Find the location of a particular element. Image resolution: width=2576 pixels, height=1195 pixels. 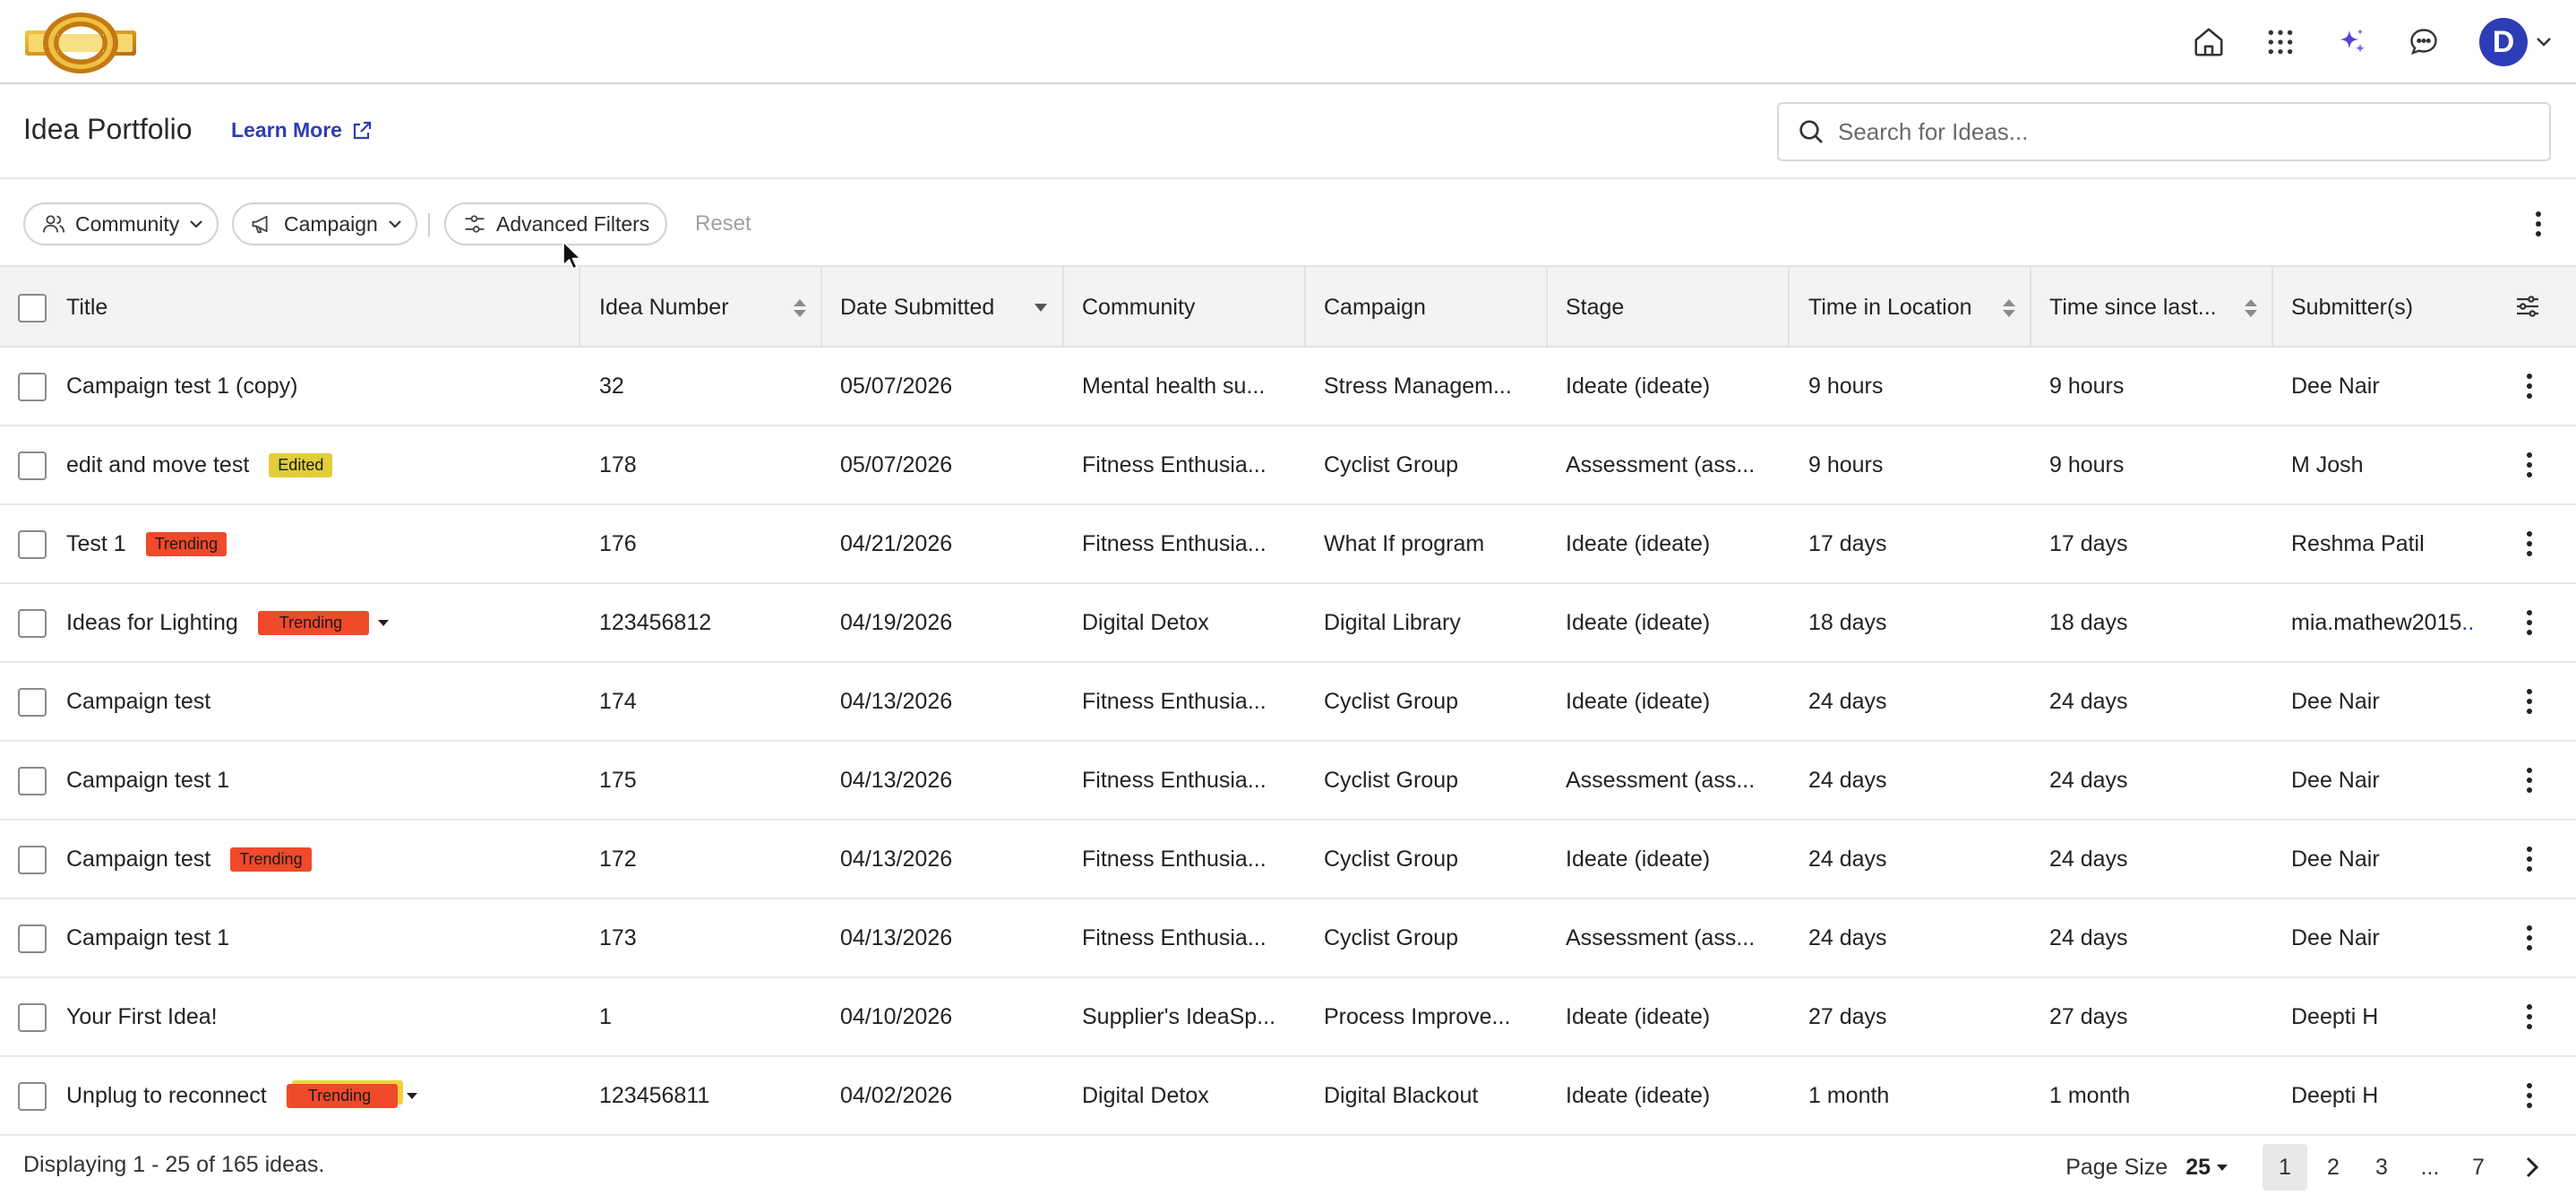

home-icon is located at coordinates (2209, 42).